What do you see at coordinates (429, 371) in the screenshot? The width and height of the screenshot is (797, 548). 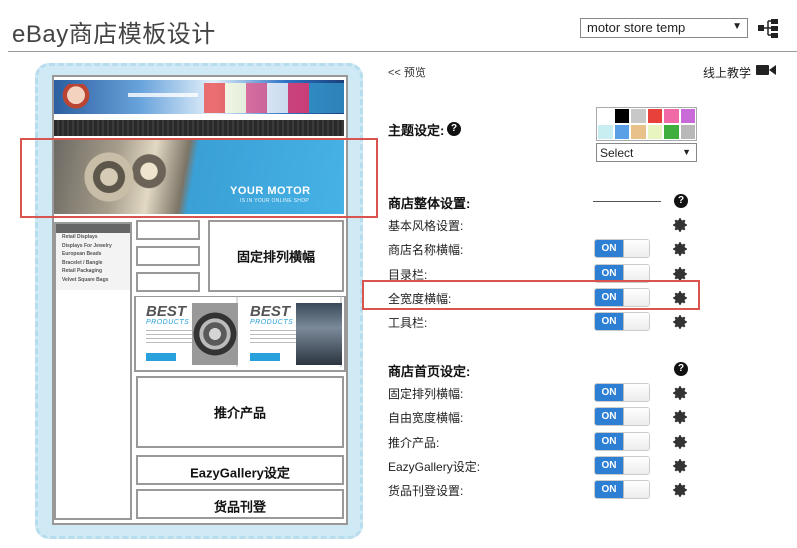 I see `home-settings-title: 商店首页设定:` at bounding box center [429, 371].